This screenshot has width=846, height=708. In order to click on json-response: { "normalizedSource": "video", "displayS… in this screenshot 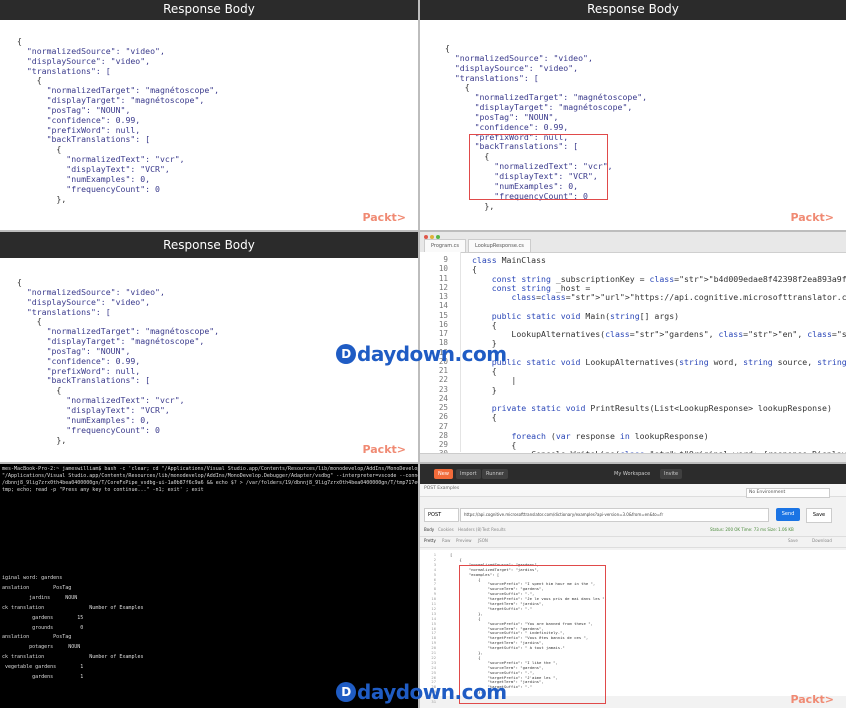, I will do `click(118, 120)`.